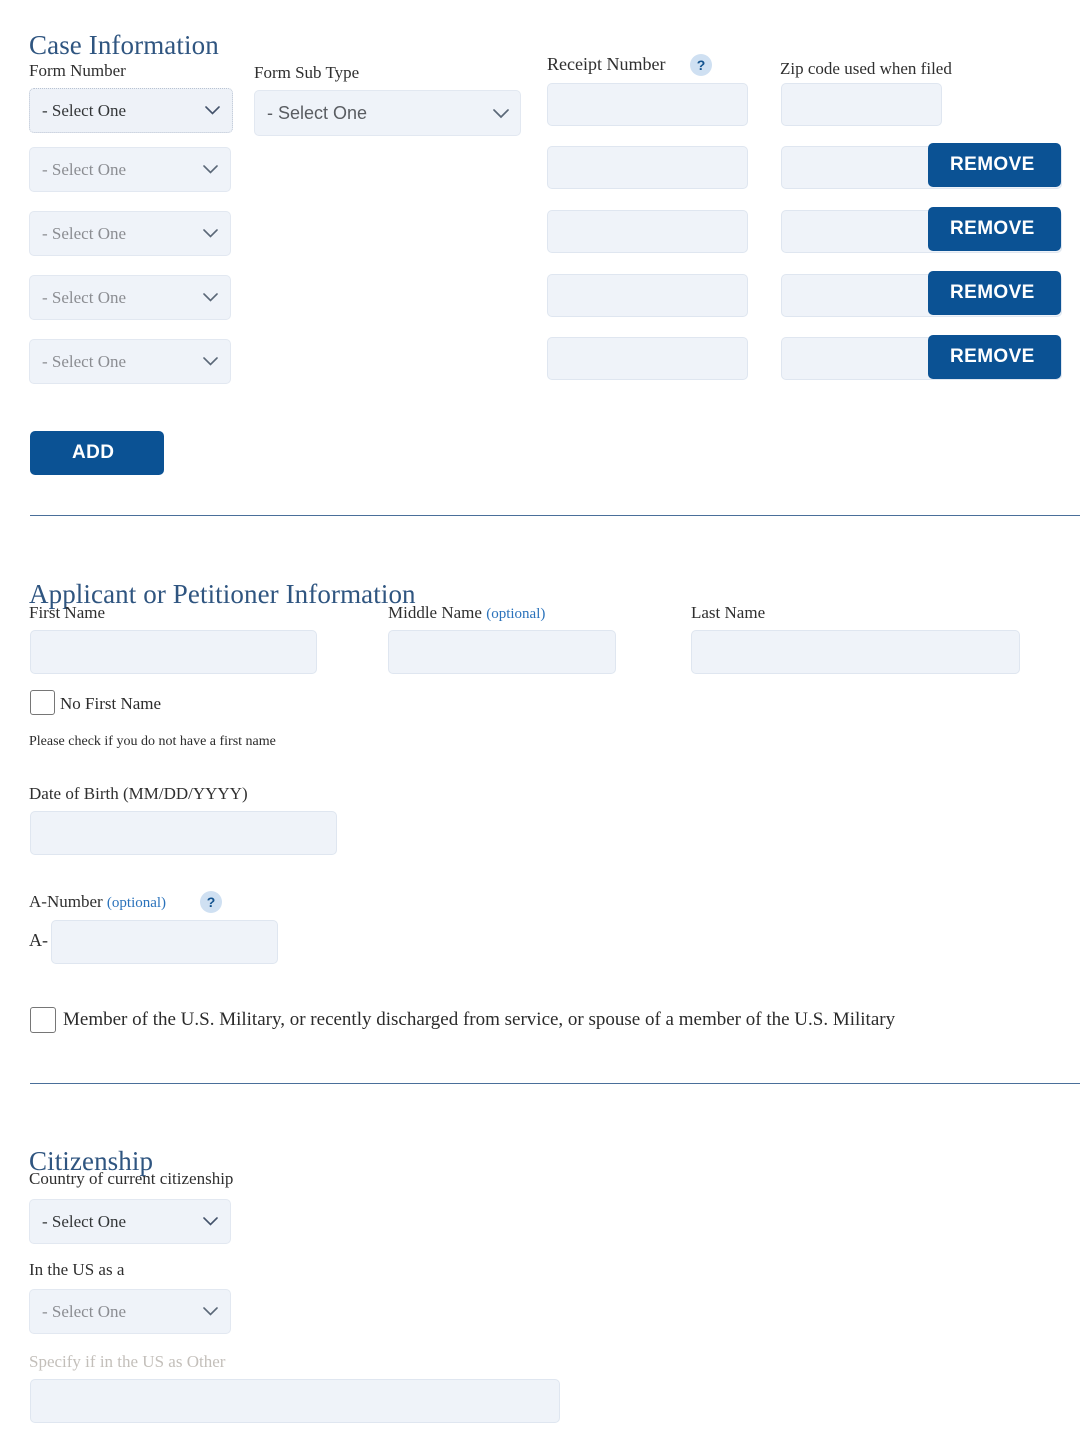 The width and height of the screenshot is (1080, 1445). I want to click on specify-other-label: Specify if in the US as Other, so click(127, 1361).